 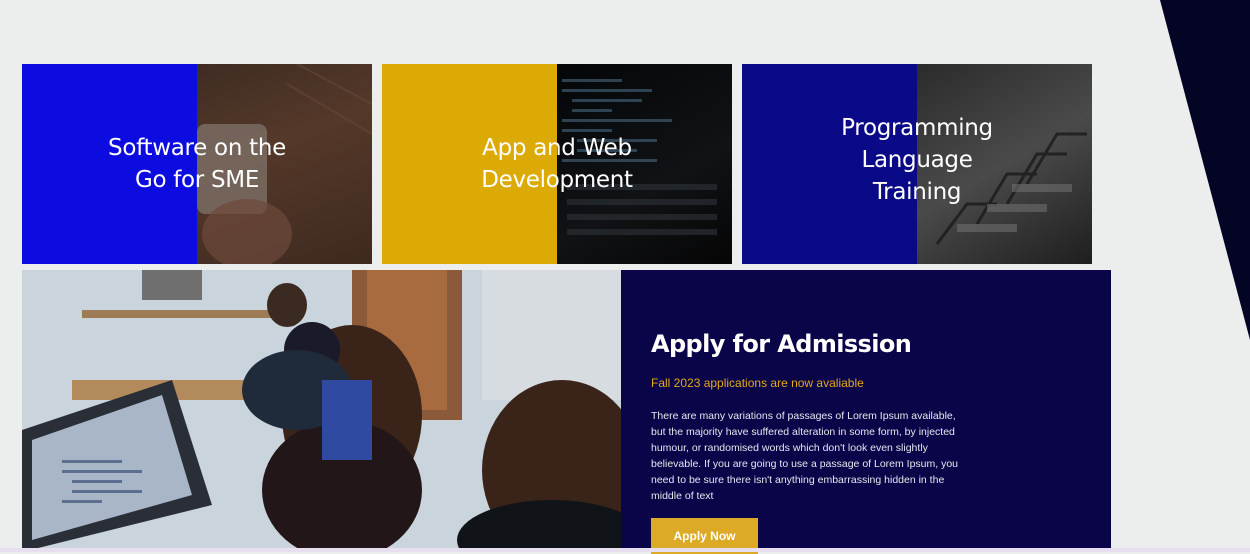 I want to click on bottom-divider, so click(x=625, y=550).